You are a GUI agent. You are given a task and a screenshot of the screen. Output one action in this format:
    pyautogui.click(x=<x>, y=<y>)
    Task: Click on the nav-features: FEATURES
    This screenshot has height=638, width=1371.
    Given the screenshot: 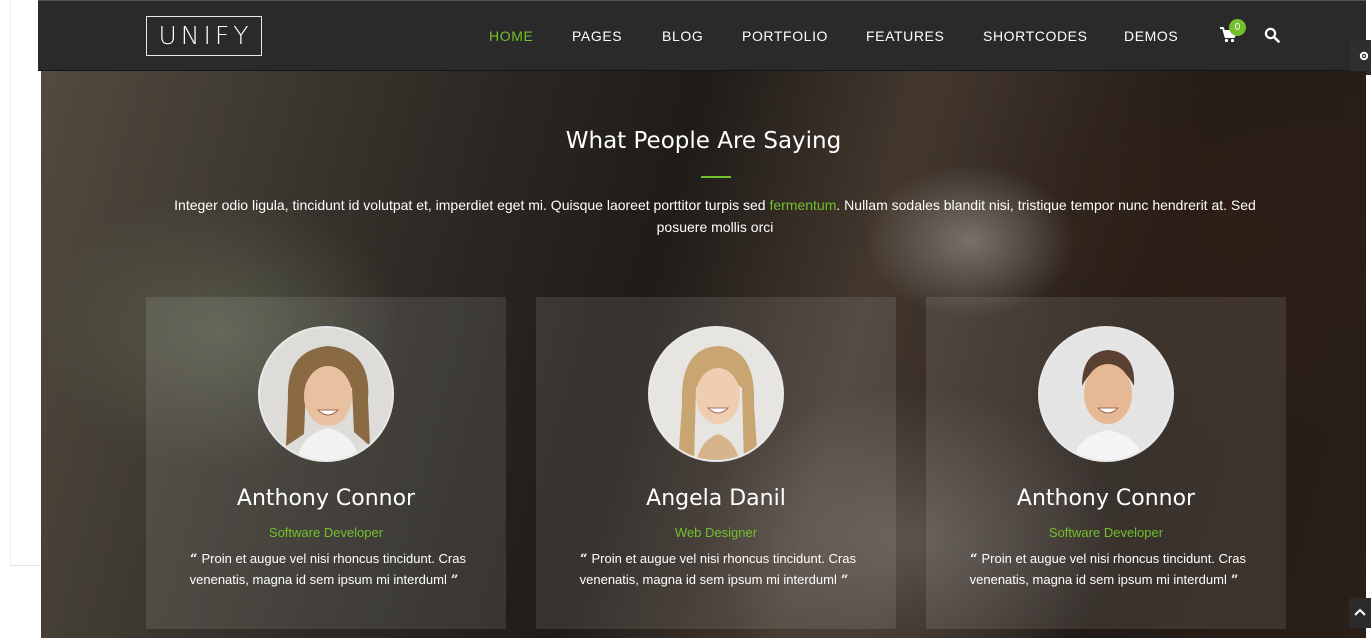 What is the action you would take?
    pyautogui.click(x=905, y=36)
    